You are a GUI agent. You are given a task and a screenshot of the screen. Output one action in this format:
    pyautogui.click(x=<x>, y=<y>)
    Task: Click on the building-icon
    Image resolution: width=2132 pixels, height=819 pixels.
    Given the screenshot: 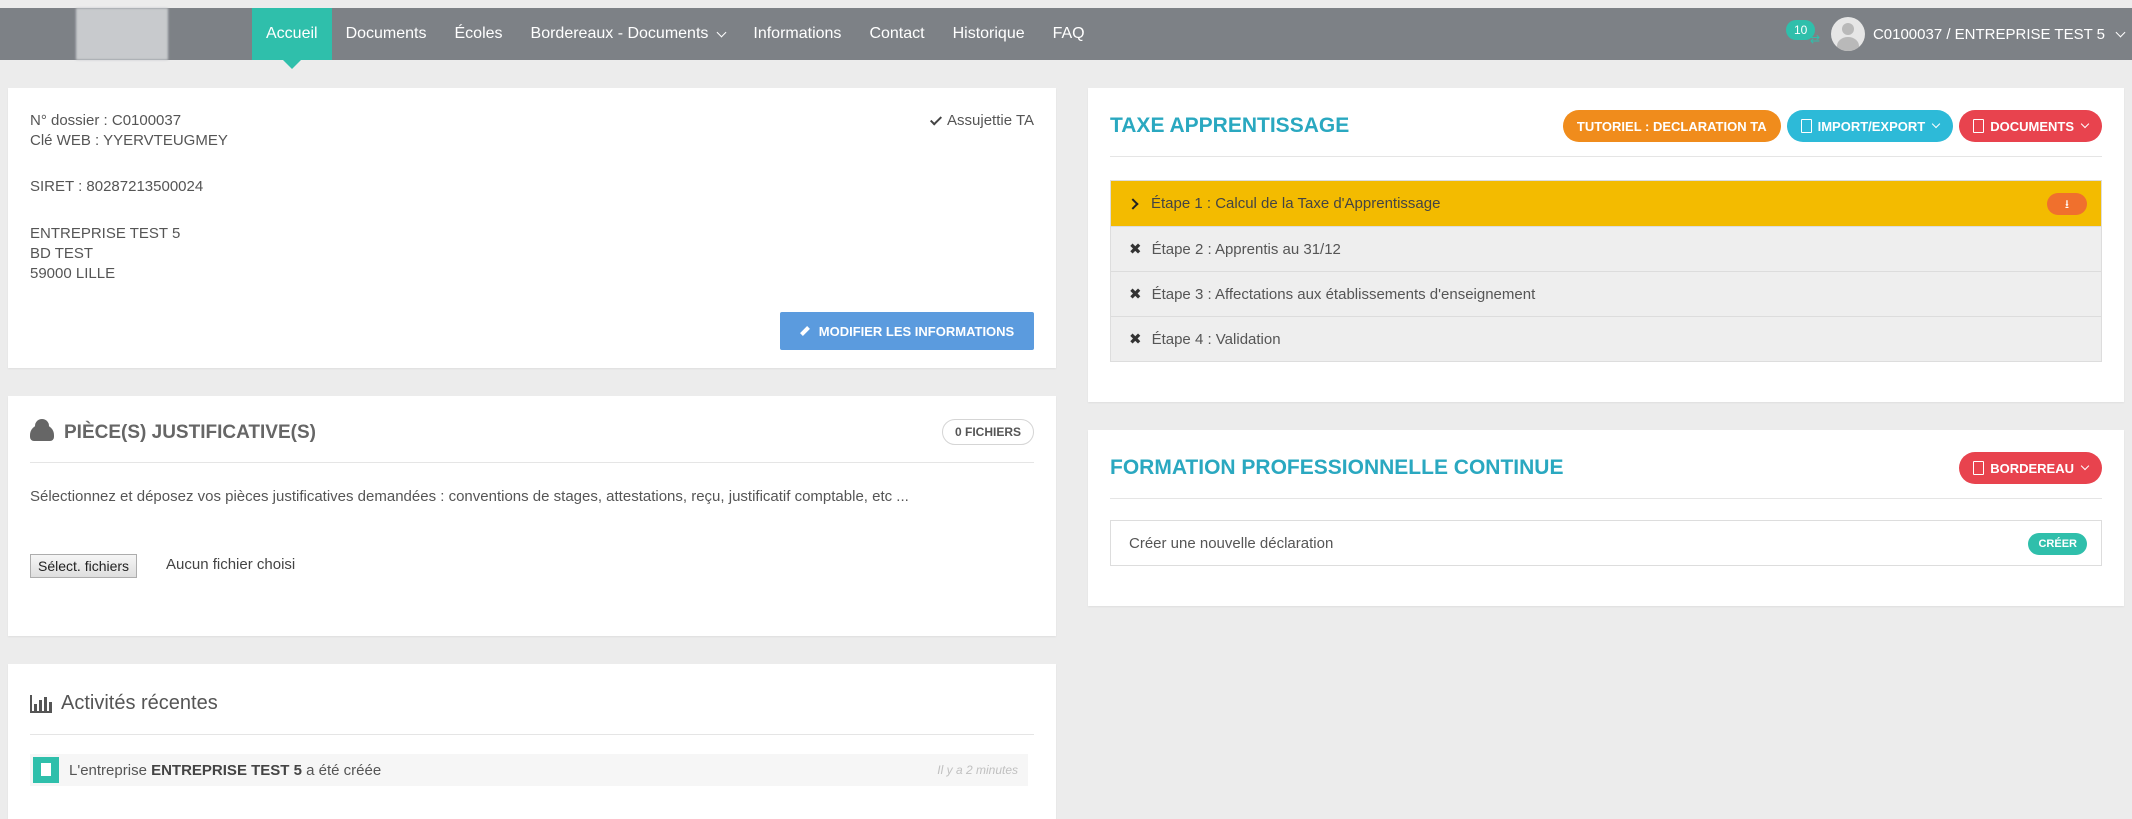 What is the action you would take?
    pyautogui.click(x=46, y=770)
    